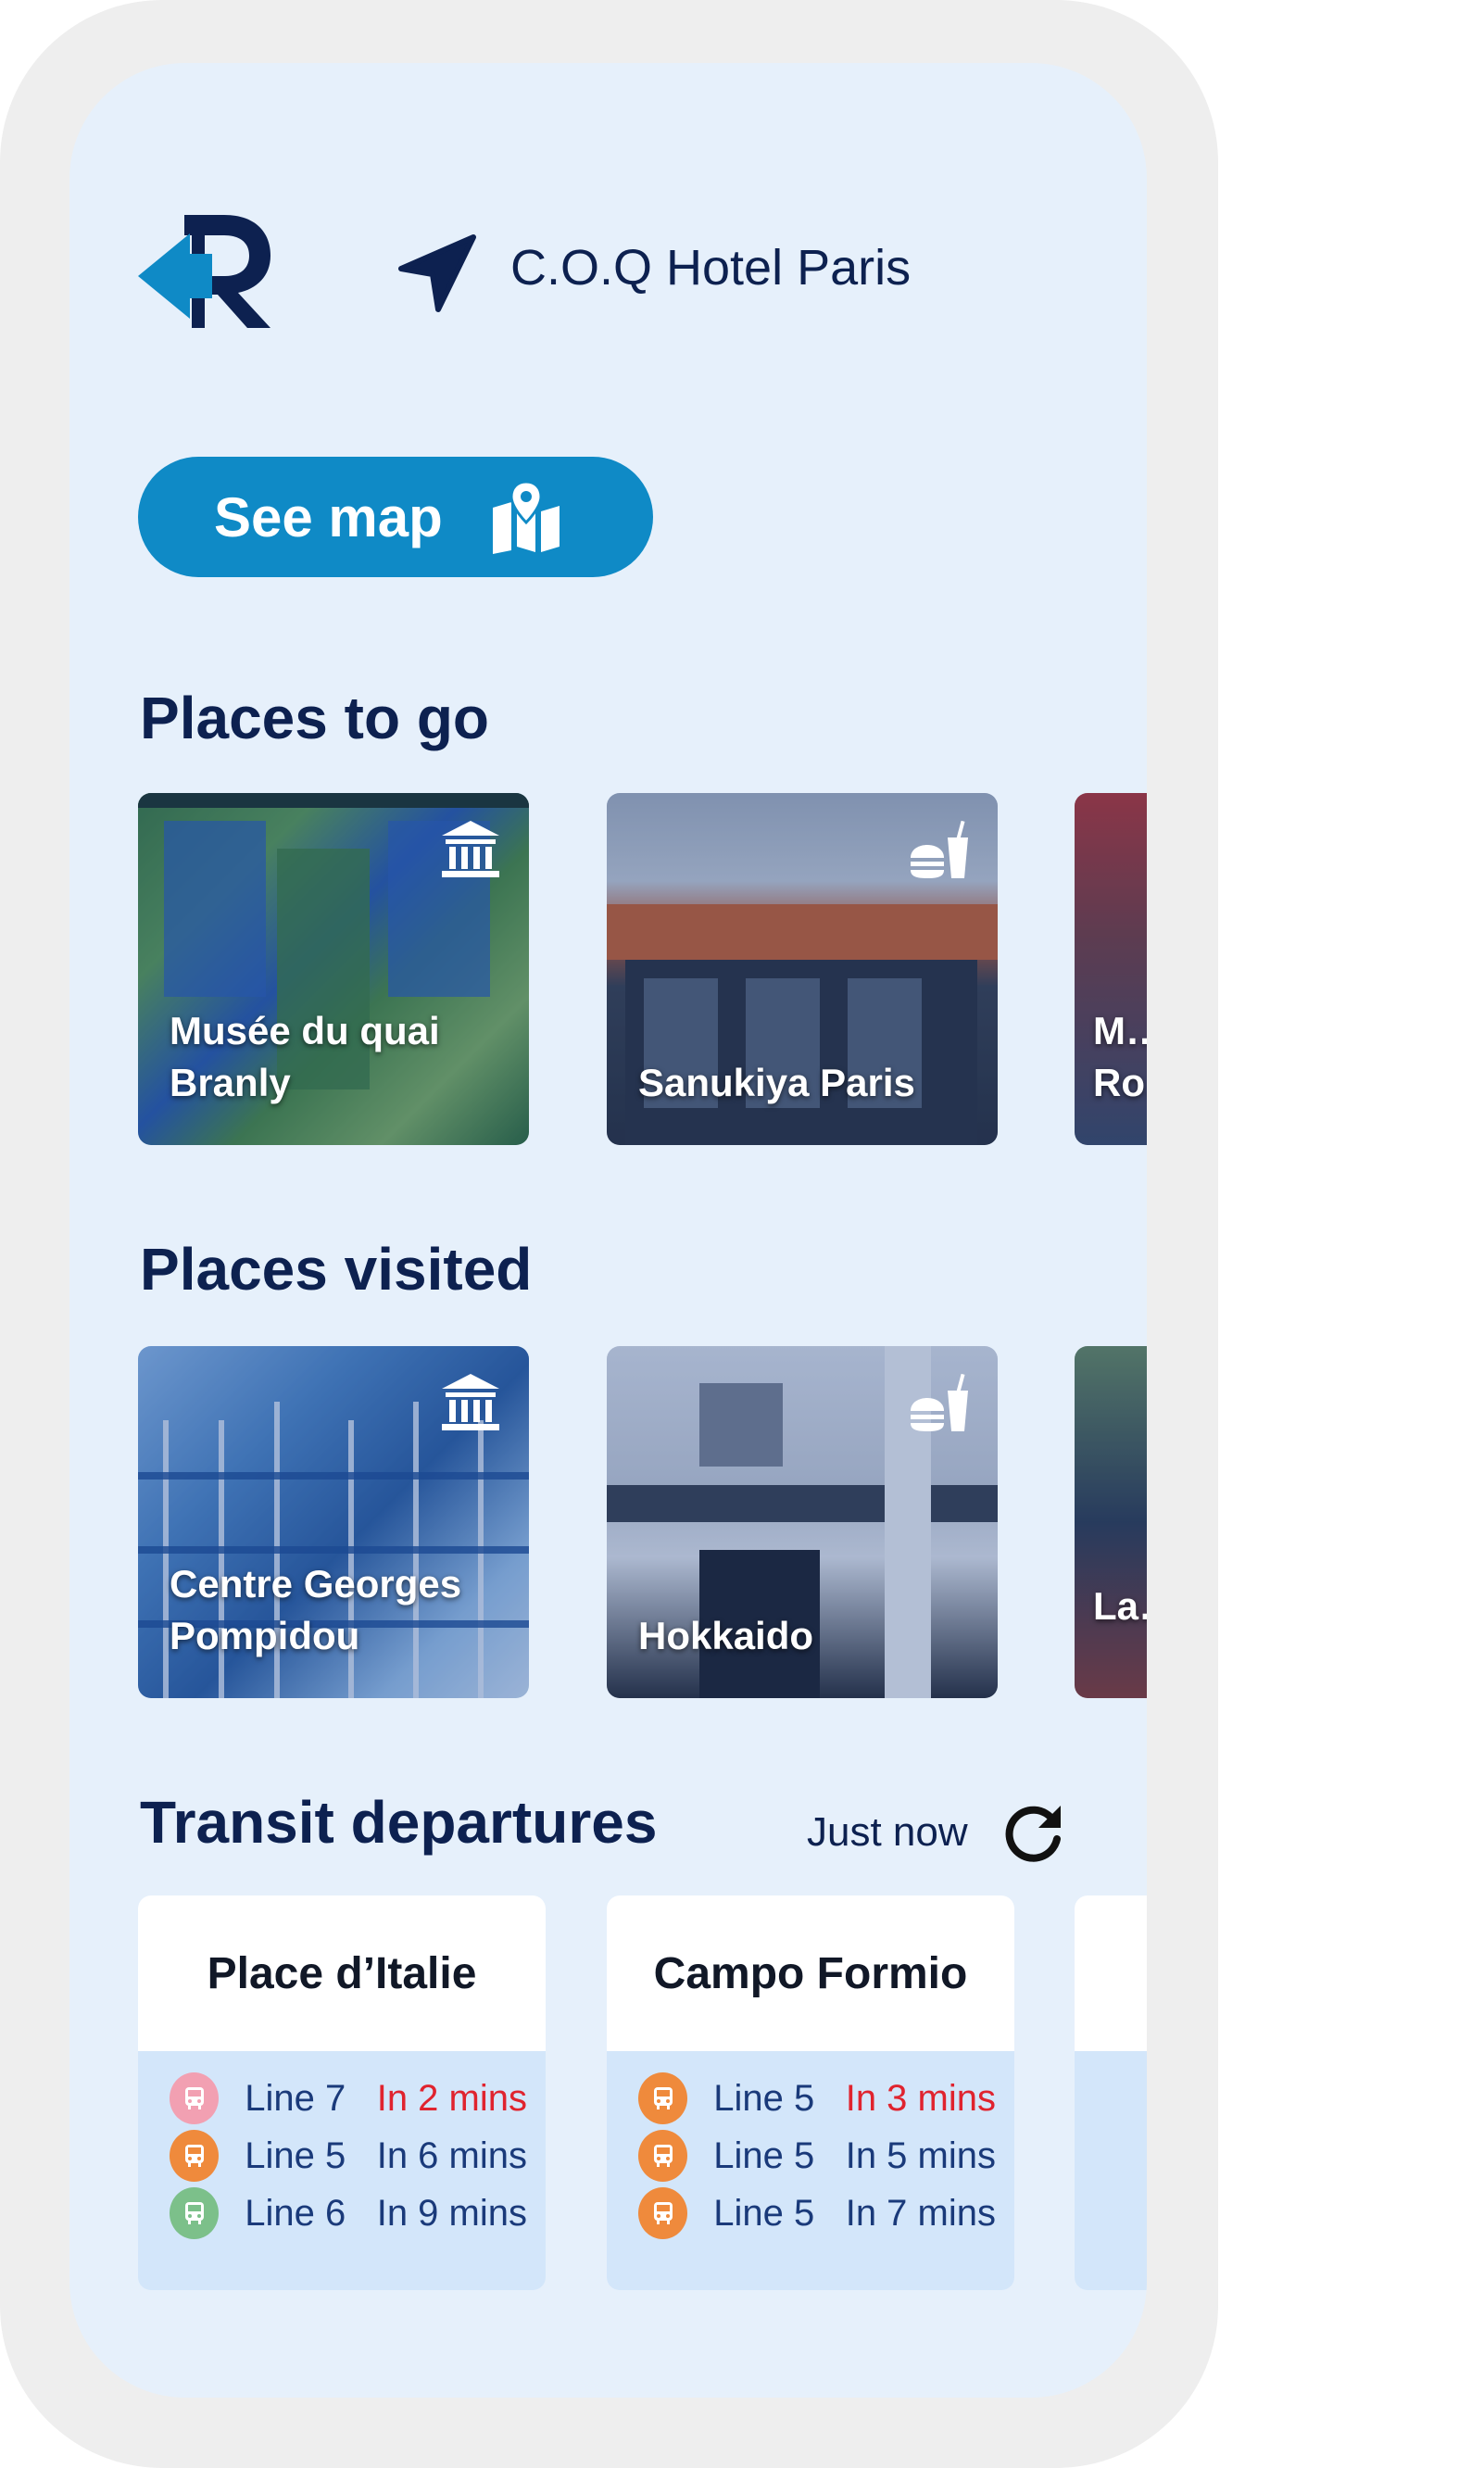 This screenshot has height=2468, width=1484. What do you see at coordinates (342, 1973) in the screenshot?
I see `stop-name: Place d’Italie` at bounding box center [342, 1973].